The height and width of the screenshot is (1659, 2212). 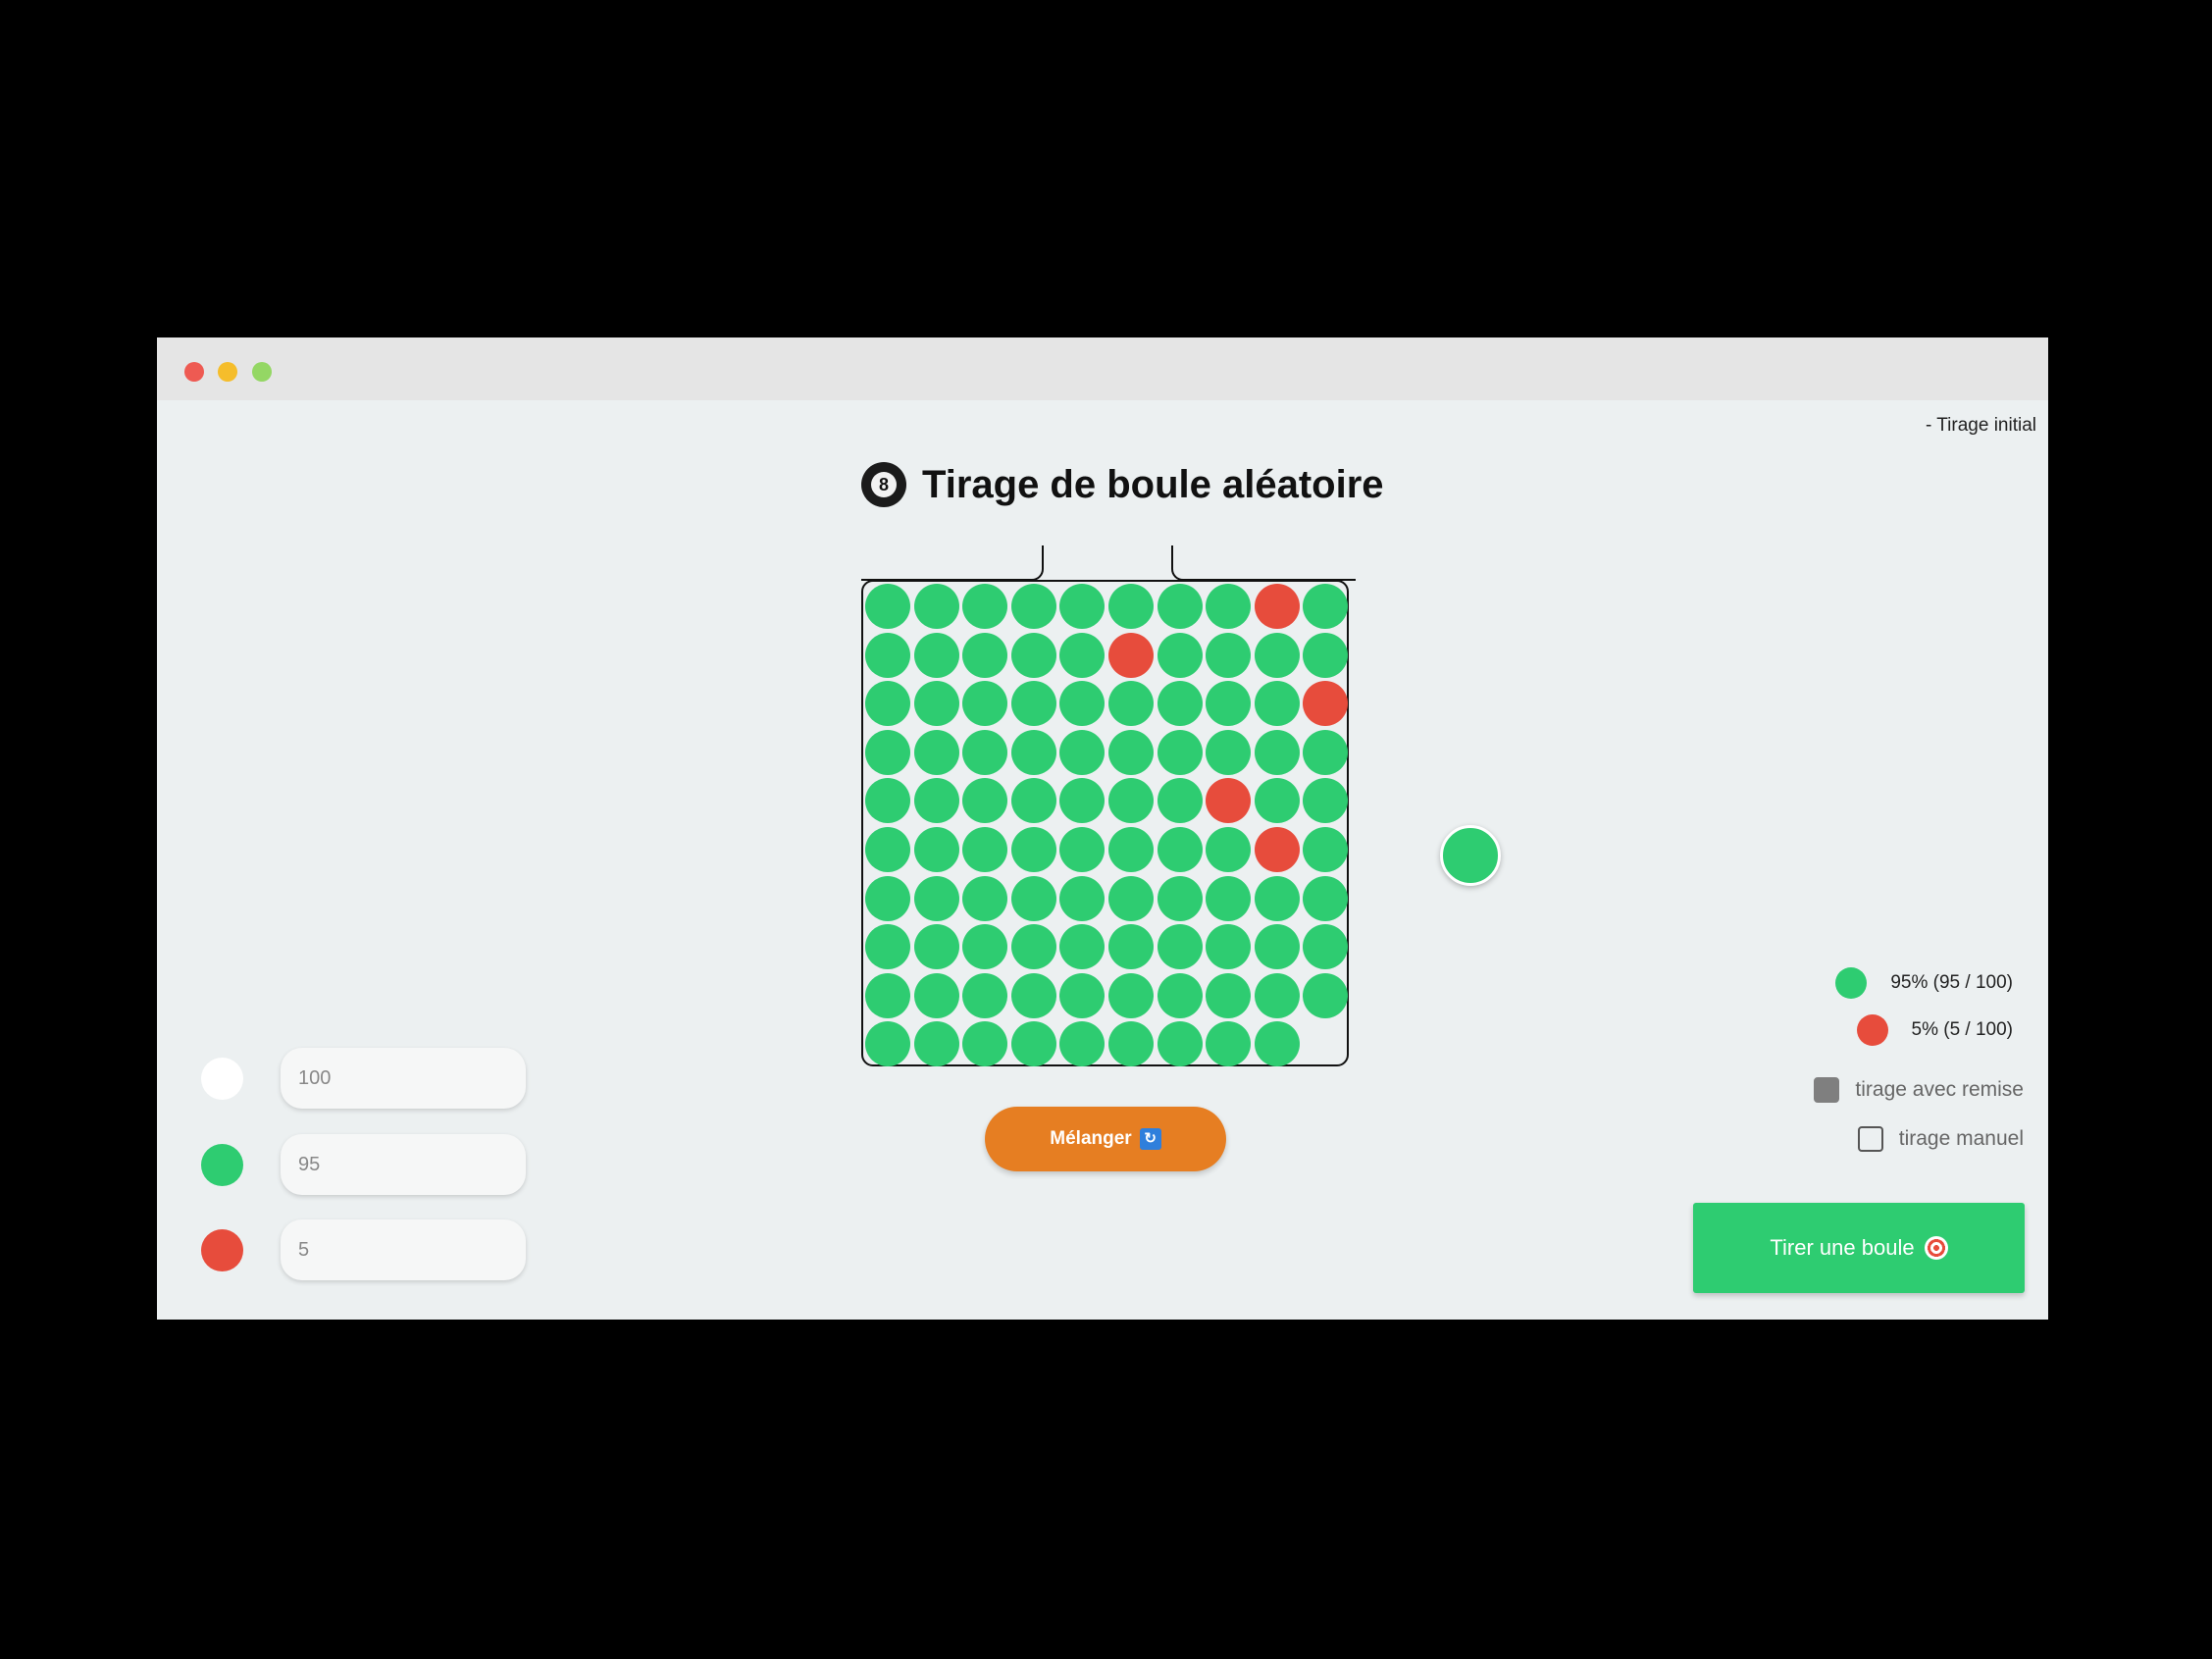 What do you see at coordinates (403, 1249) in the screenshot?
I see `red-count-input` at bounding box center [403, 1249].